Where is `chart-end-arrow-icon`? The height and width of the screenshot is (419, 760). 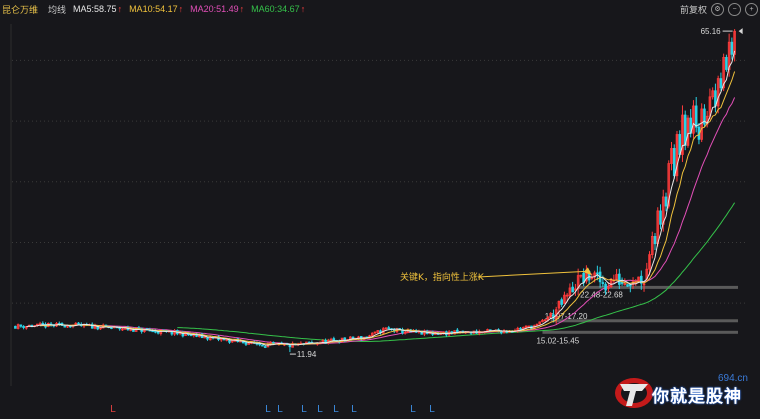 chart-end-arrow-icon is located at coordinates (740, 31).